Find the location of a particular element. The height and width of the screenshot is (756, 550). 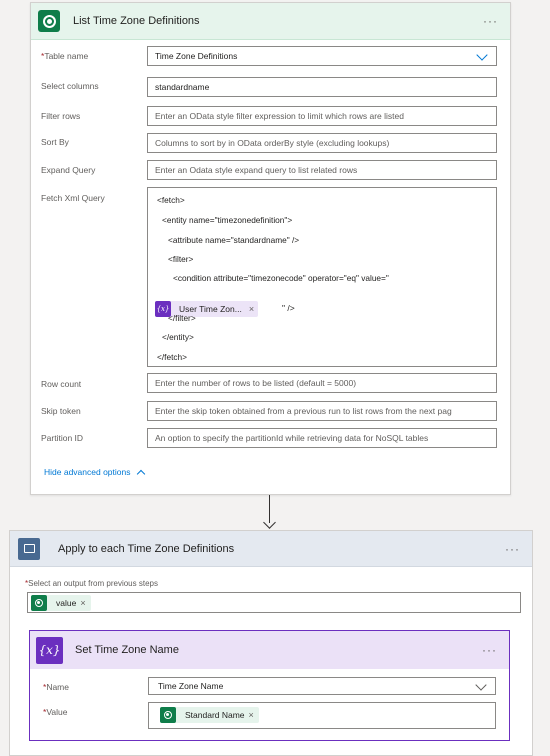

variable-name-value: Time Zone Name is located at coordinates (191, 686).